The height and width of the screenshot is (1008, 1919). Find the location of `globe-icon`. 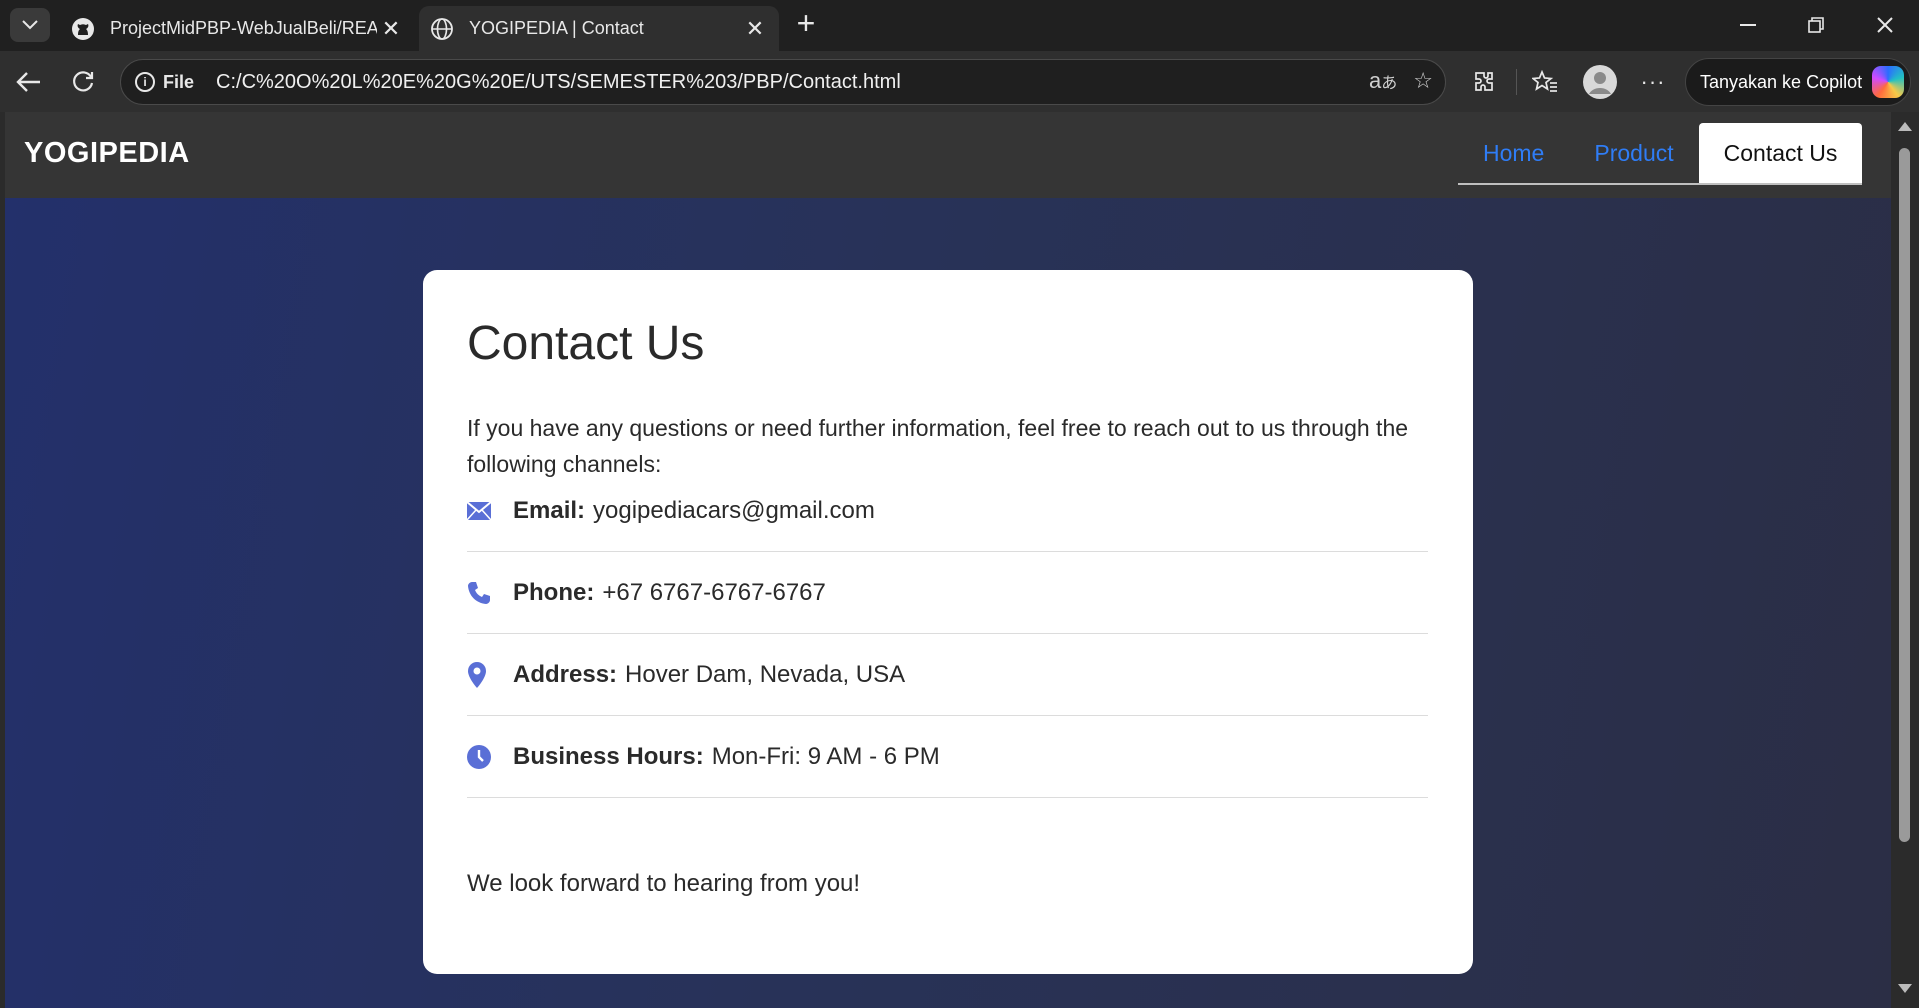

globe-icon is located at coordinates (442, 29).